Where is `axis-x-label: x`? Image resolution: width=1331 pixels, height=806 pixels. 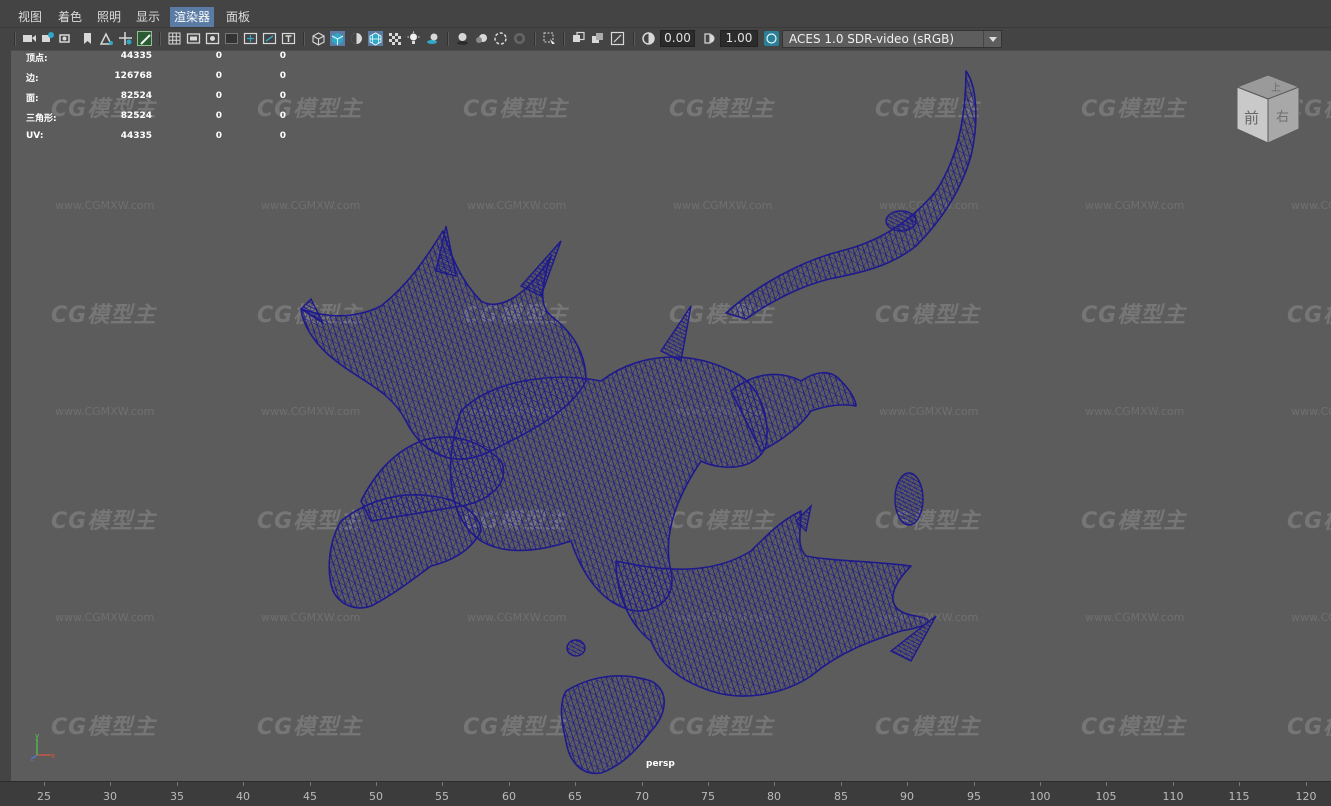 axis-x-label: x is located at coordinates (53, 756).